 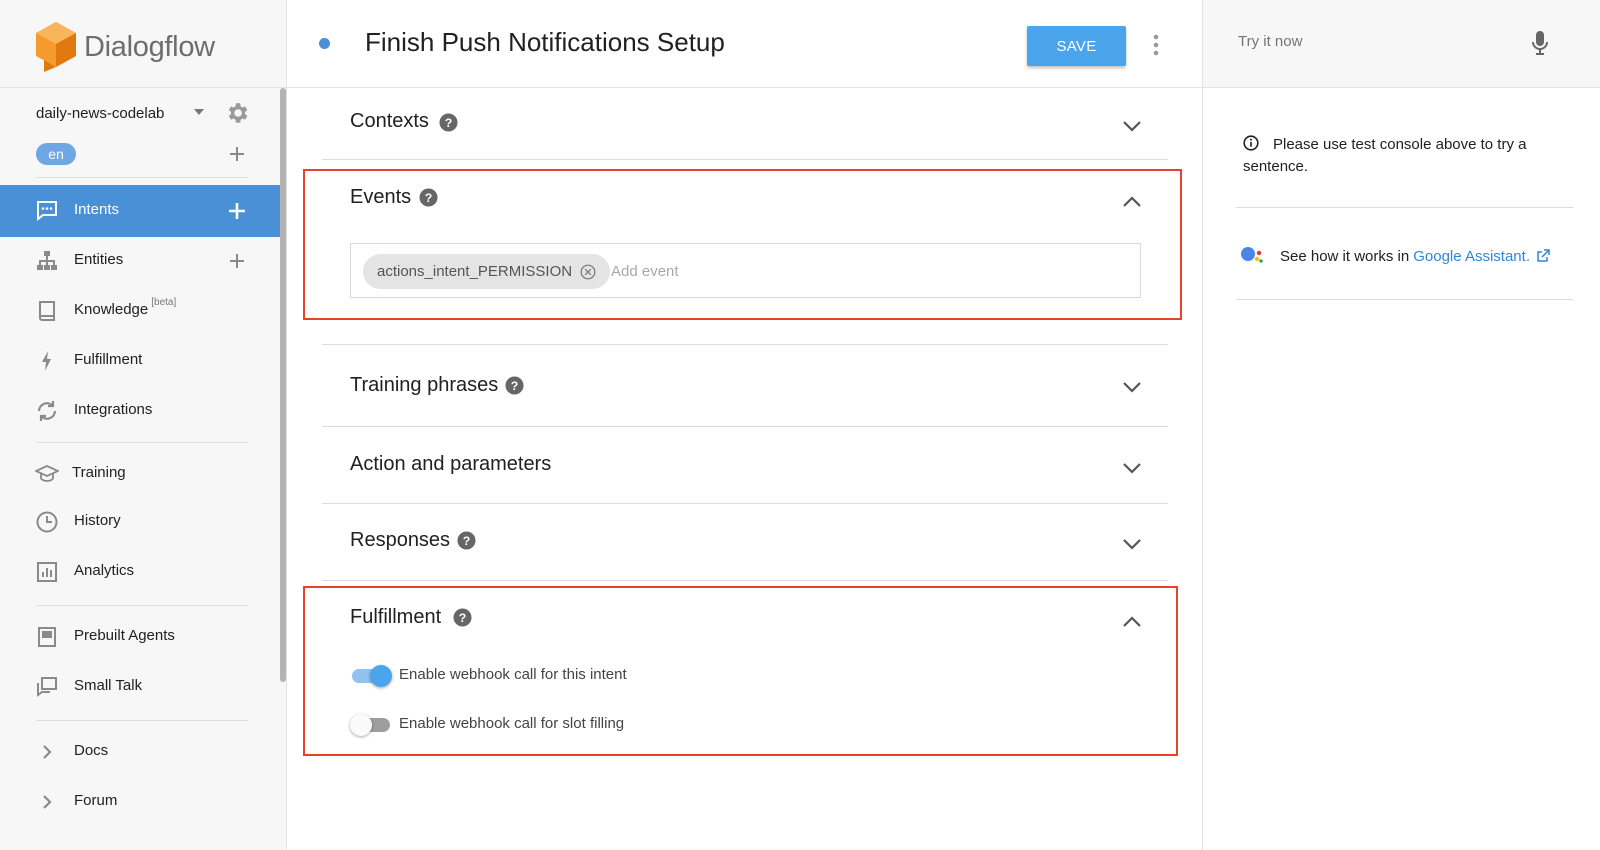 What do you see at coordinates (96, 800) in the screenshot?
I see `sidebar-item-label: Forum` at bounding box center [96, 800].